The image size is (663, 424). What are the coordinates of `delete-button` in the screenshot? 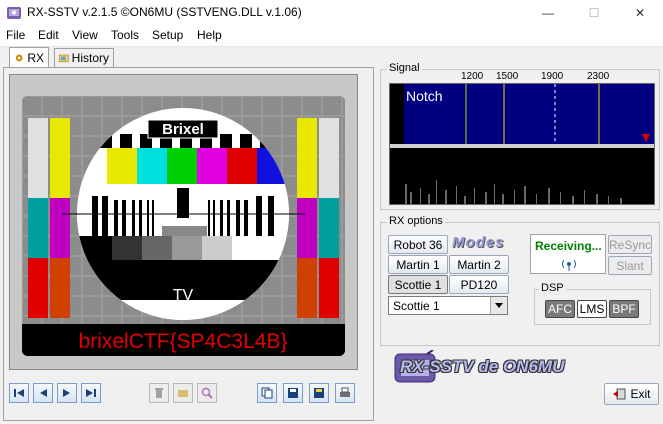 It's located at (159, 393).